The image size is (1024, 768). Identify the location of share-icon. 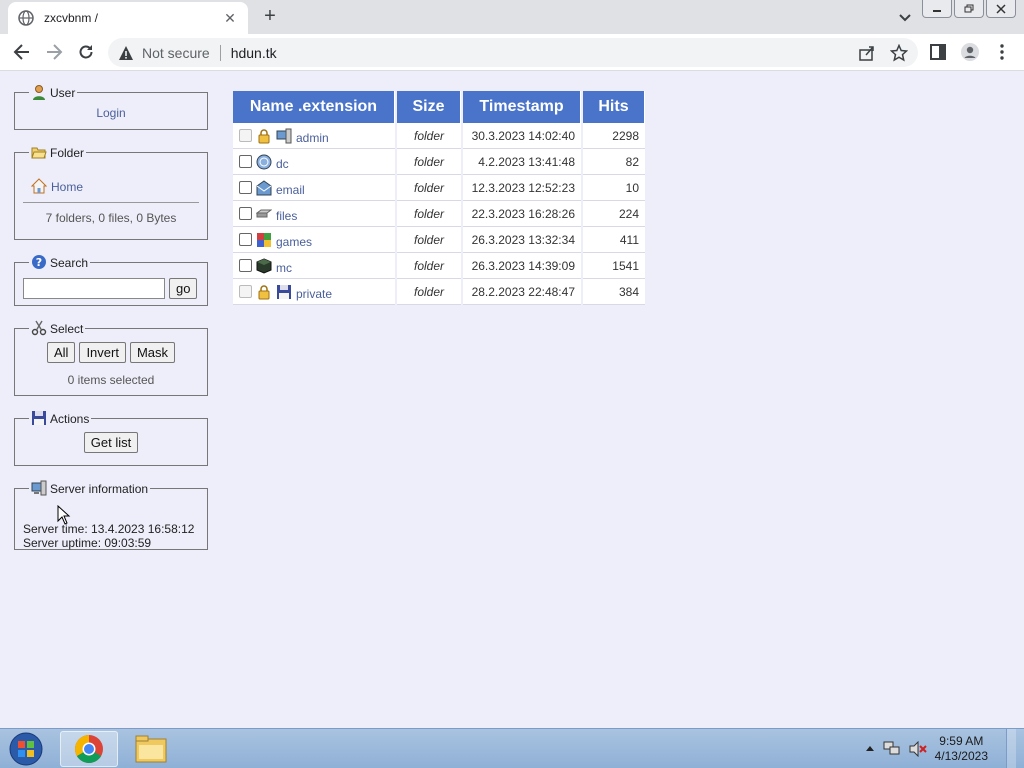
(867, 53).